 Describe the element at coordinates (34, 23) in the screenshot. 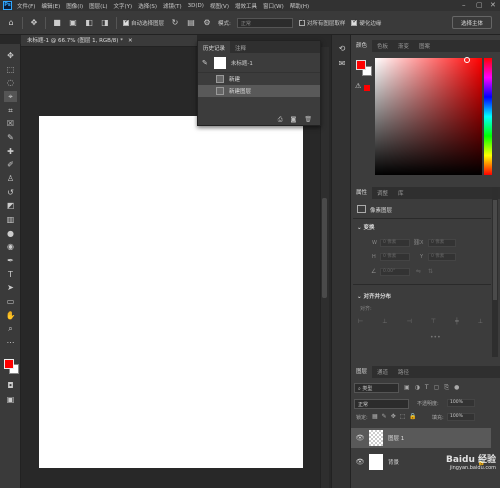

I see `move-tool-preset-icon: ✥` at that location.